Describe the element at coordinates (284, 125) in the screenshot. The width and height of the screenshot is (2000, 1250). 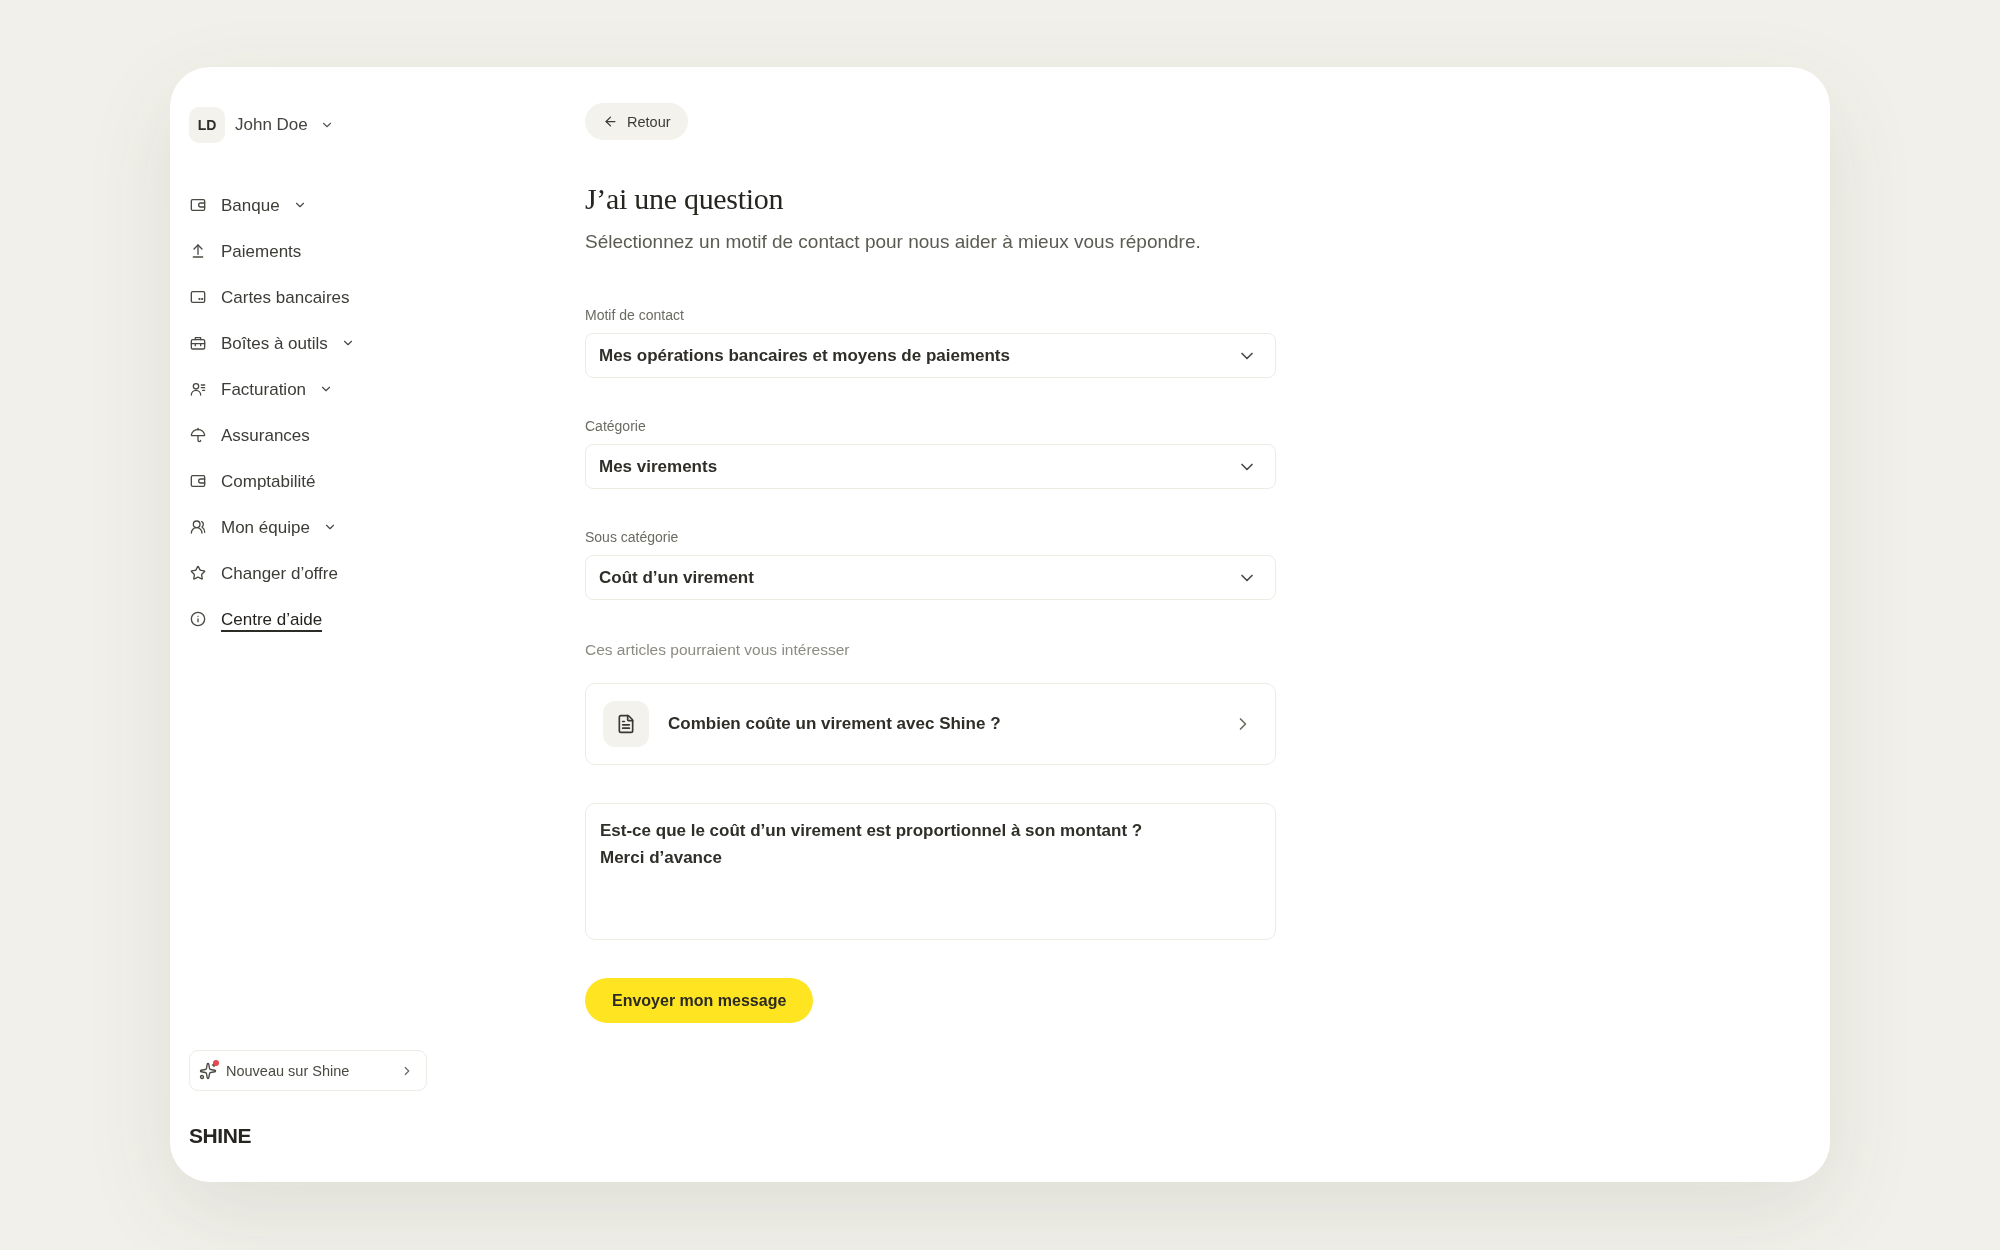
I see `account-menu-button: John Doe` at that location.